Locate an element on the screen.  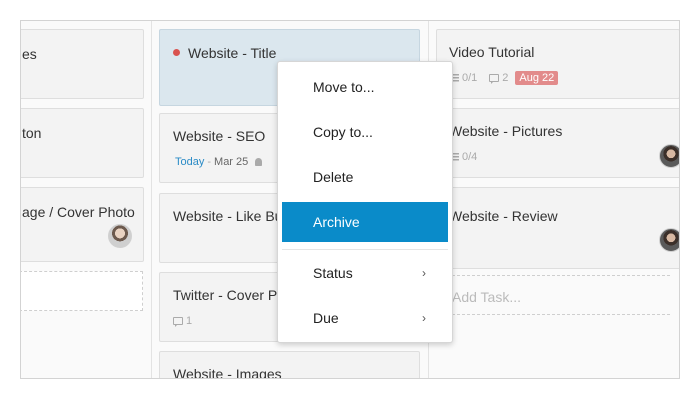
task-card: Website - Review is located at coordinates (557, 228).